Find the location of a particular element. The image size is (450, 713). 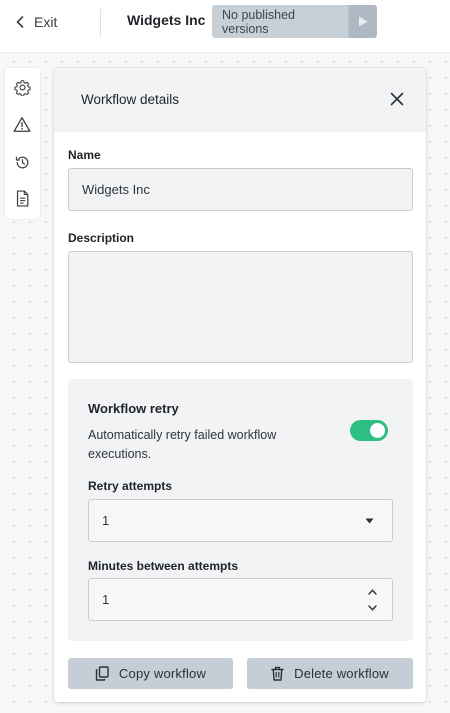

exit-label: Exit is located at coordinates (46, 22).